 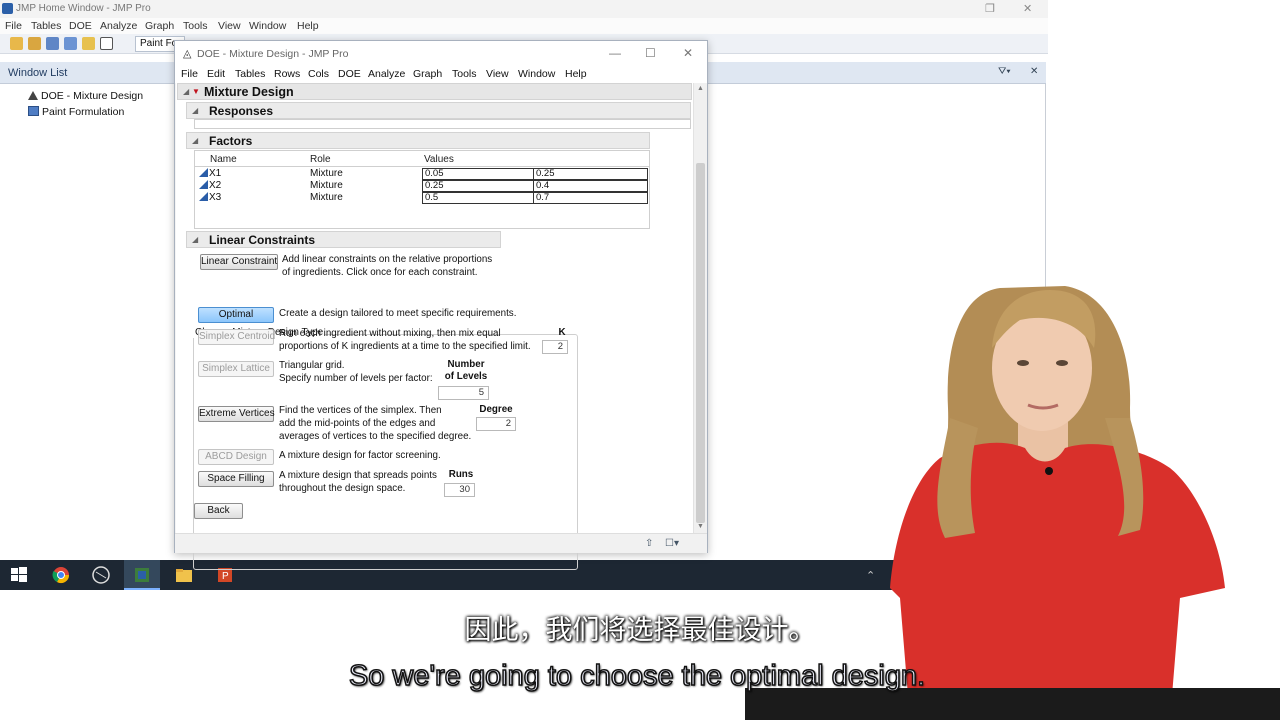 I want to click on mixture-design-outline: ◢ ▼ Mixture Design, so click(x=434, y=91).